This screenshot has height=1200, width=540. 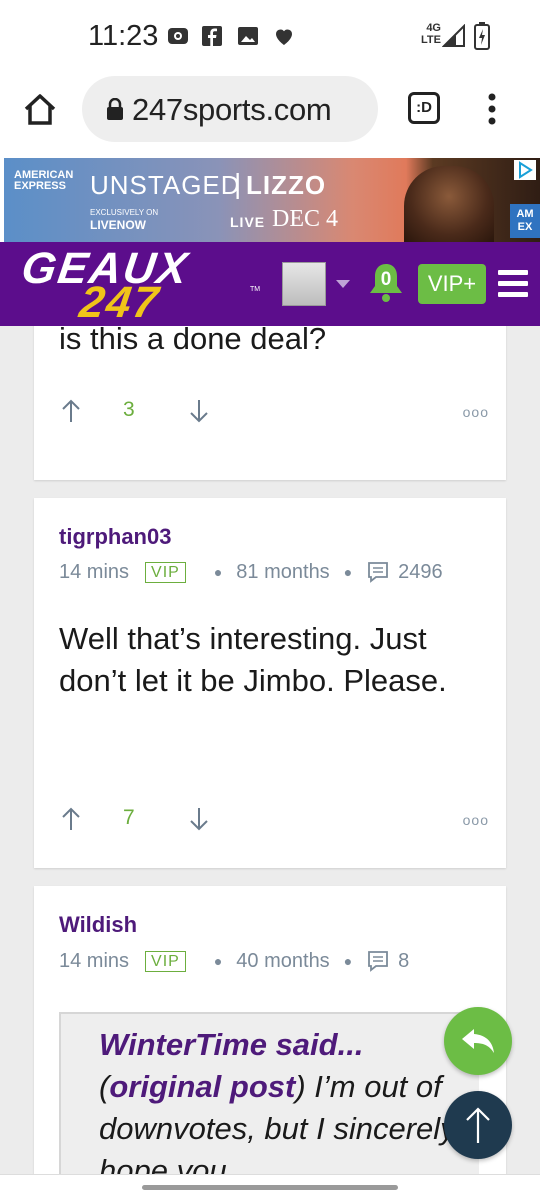 What do you see at coordinates (525, 221) in the screenshot?
I see `ad-amex-badge: AM EX` at bounding box center [525, 221].